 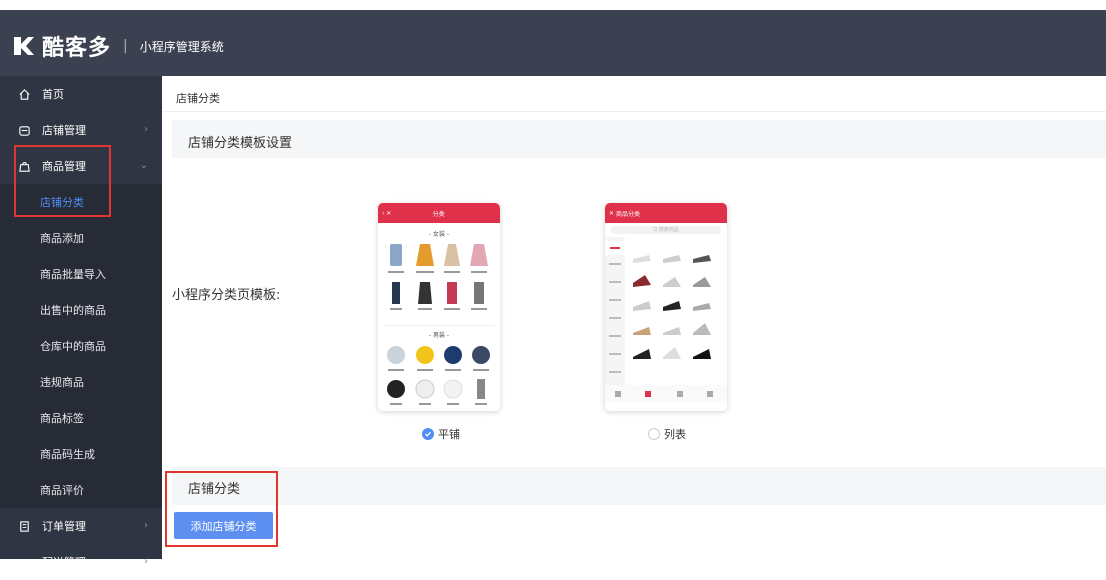 What do you see at coordinates (64, 526) in the screenshot?
I see `sidebar-item-label: 订单管理` at bounding box center [64, 526].